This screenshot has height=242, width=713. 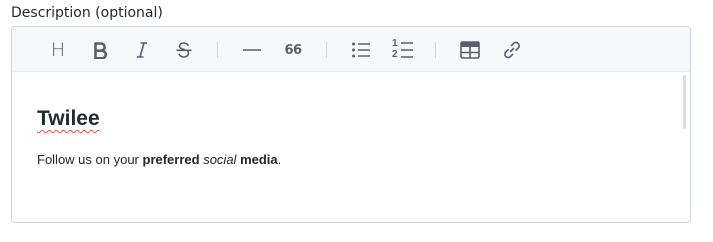 I want to click on horizontal-rule-button, so click(x=252, y=50).